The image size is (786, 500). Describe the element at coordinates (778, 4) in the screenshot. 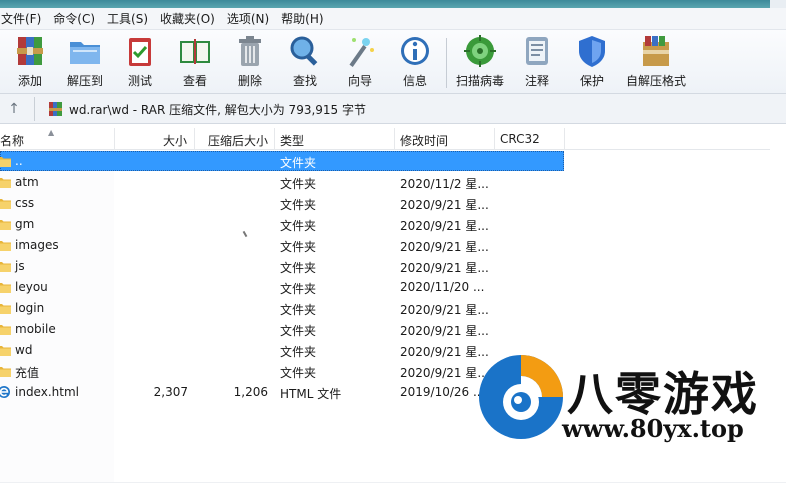

I see `window-edge` at that location.